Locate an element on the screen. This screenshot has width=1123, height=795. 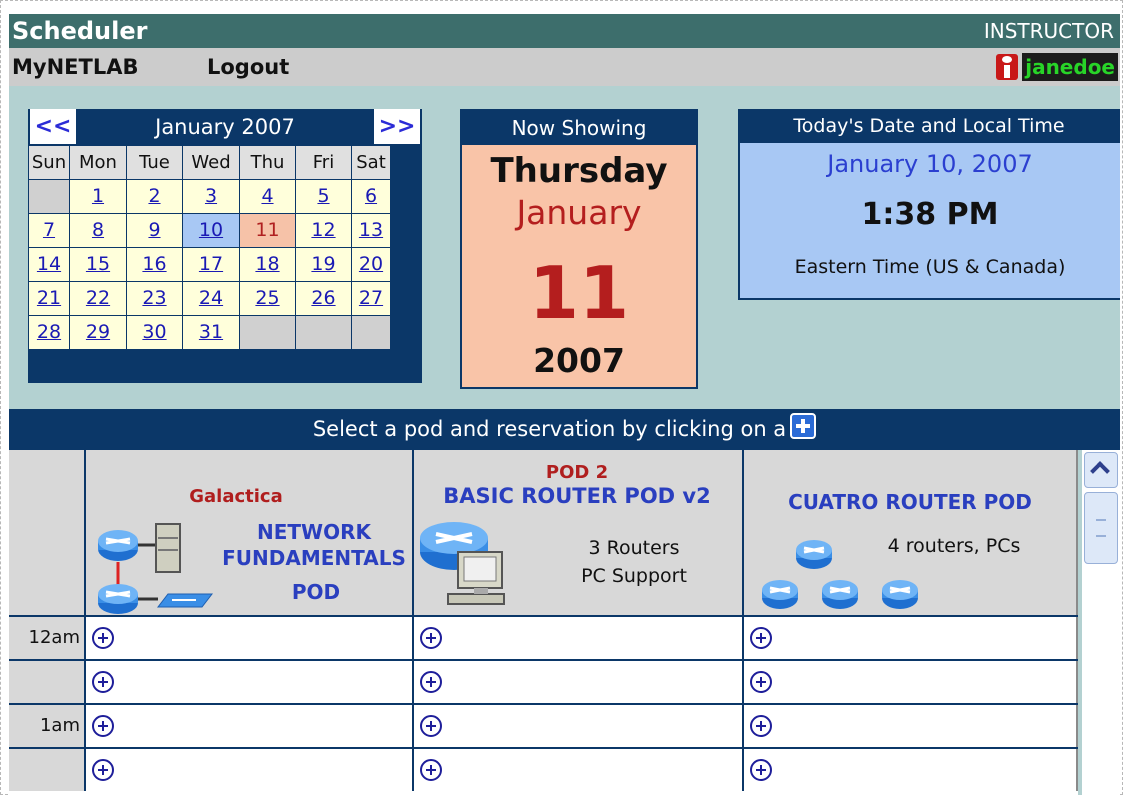
now-showing-year: 2007 is located at coordinates (579, 360).